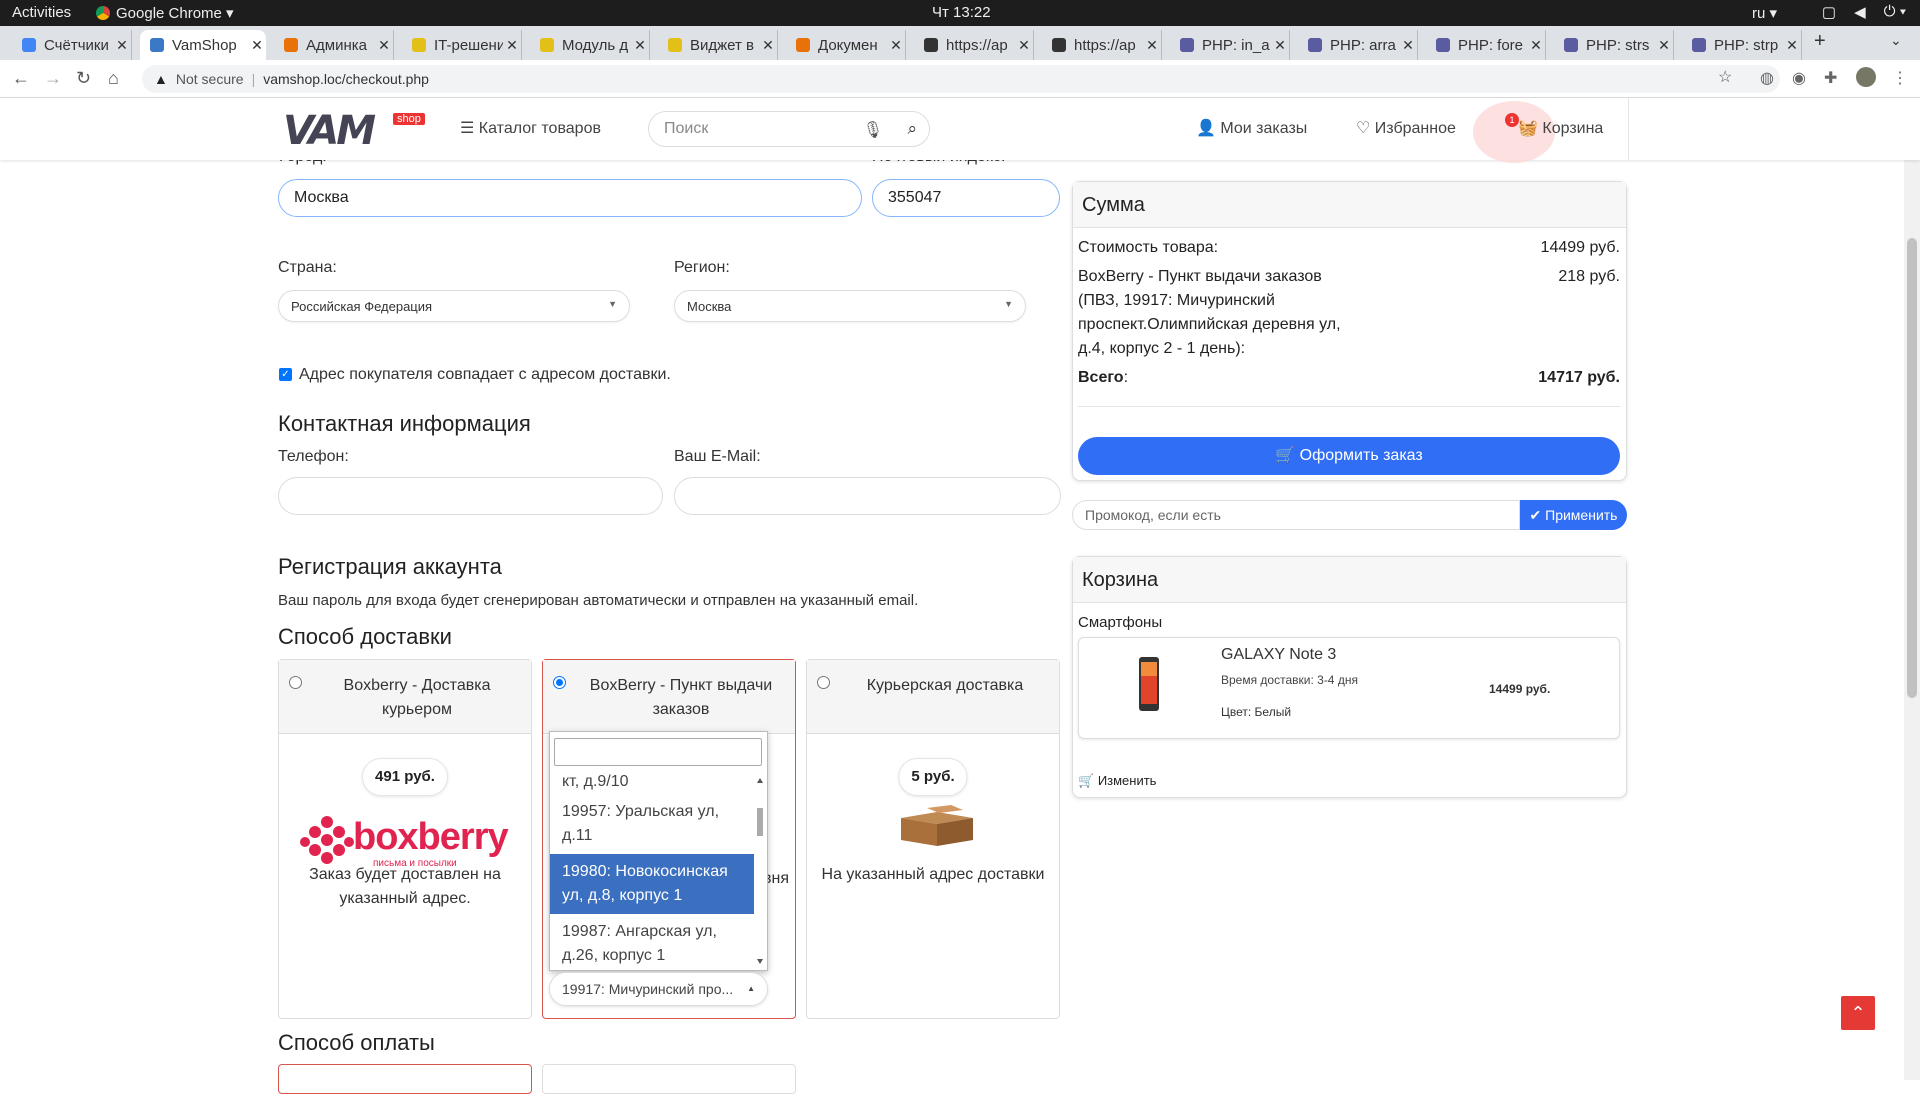 The width and height of the screenshot is (1920, 1094). Describe the element at coordinates (760, 872) in the screenshot. I see `dropdown-scrollbar` at that location.